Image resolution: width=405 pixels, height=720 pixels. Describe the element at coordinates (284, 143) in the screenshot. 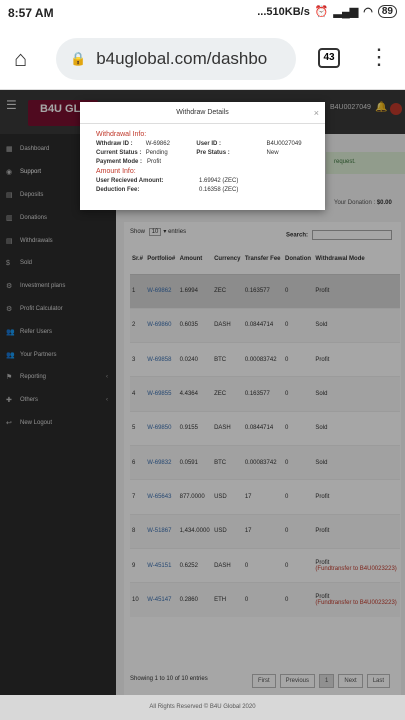

I see `user-id-value: B4U0027049` at that location.